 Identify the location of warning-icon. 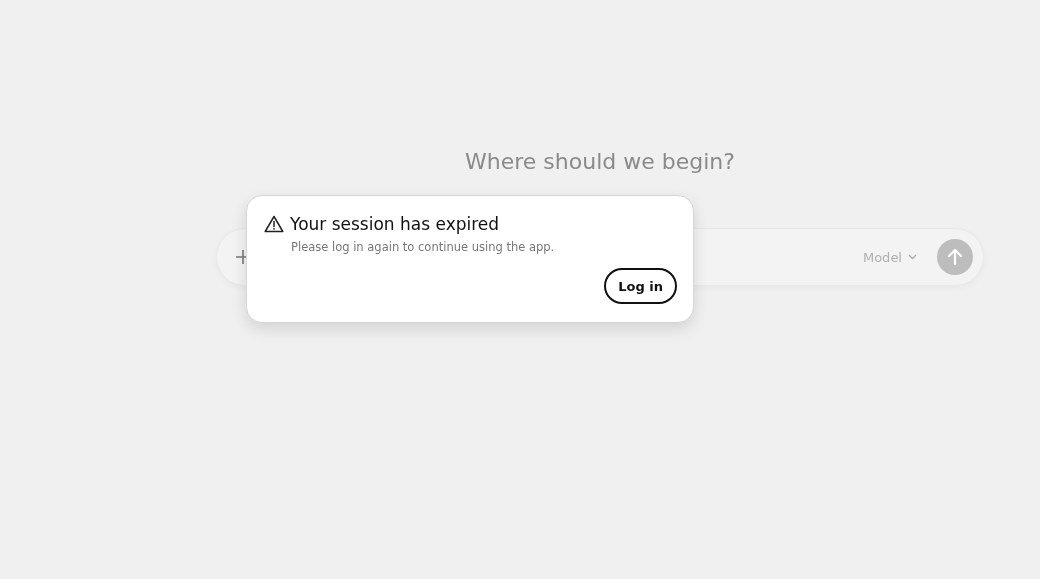
(274, 224).